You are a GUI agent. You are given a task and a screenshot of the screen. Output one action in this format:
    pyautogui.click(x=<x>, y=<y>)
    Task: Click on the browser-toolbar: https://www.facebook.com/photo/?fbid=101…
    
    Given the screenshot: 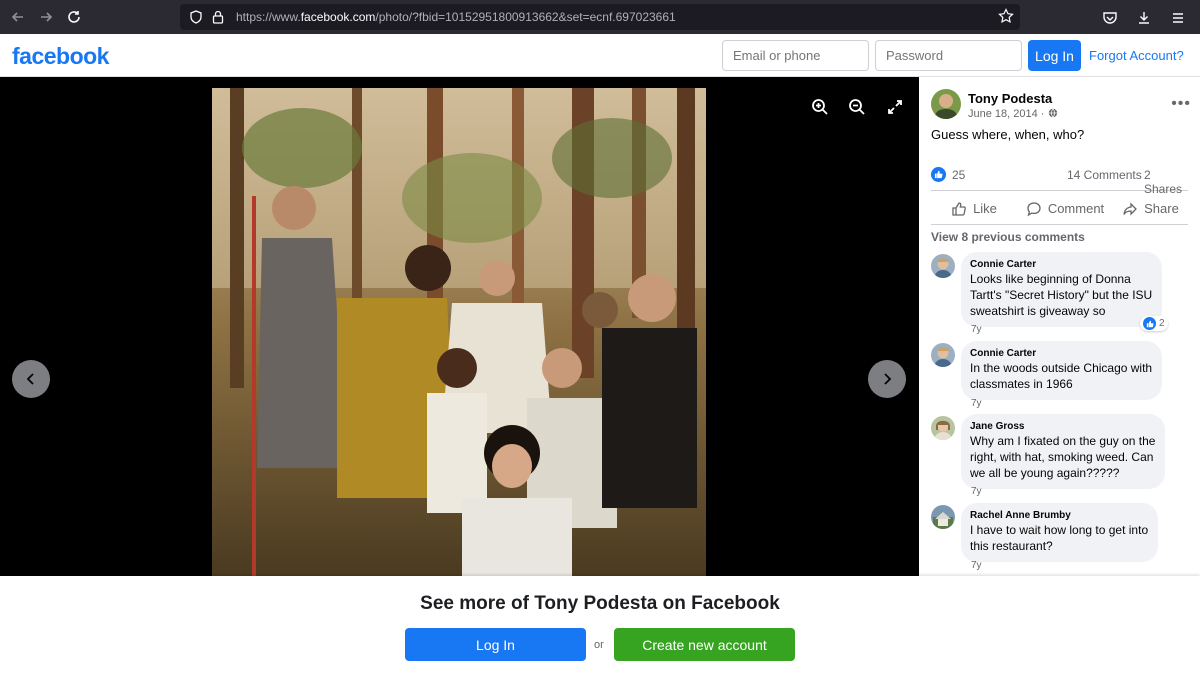 What is the action you would take?
    pyautogui.click(x=600, y=17)
    